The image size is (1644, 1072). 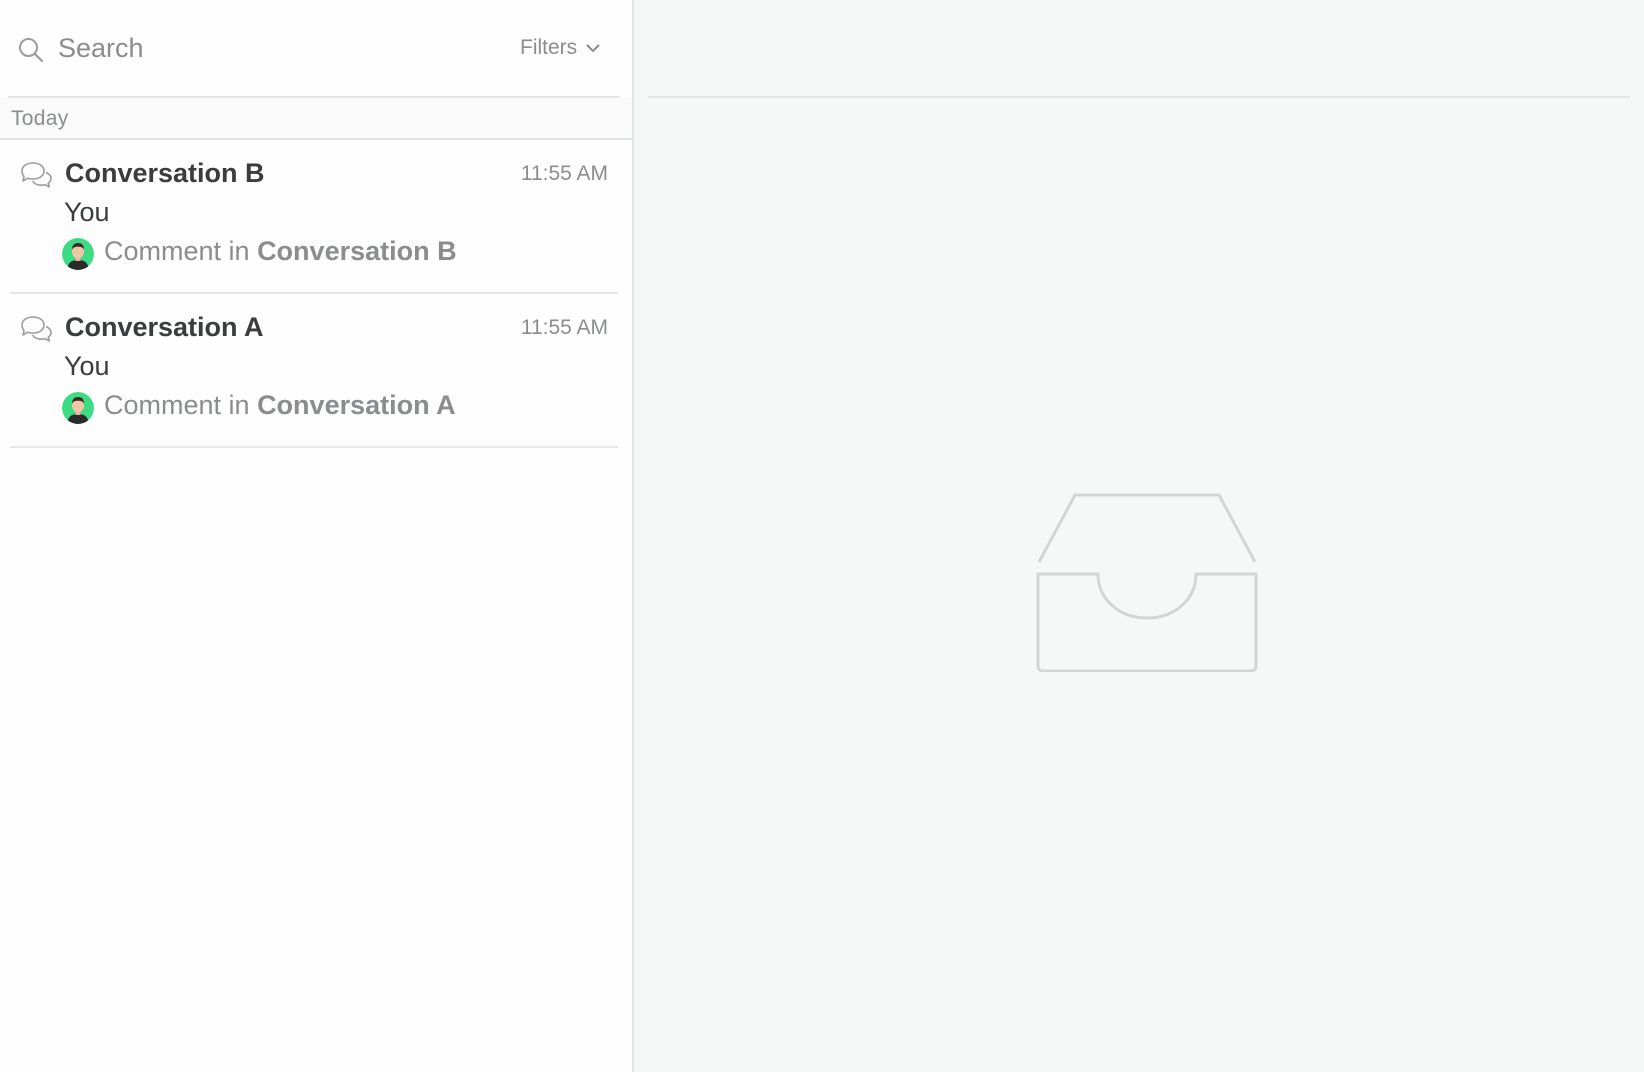 What do you see at coordinates (164, 327) in the screenshot?
I see `conversation-title: Conversation A` at bounding box center [164, 327].